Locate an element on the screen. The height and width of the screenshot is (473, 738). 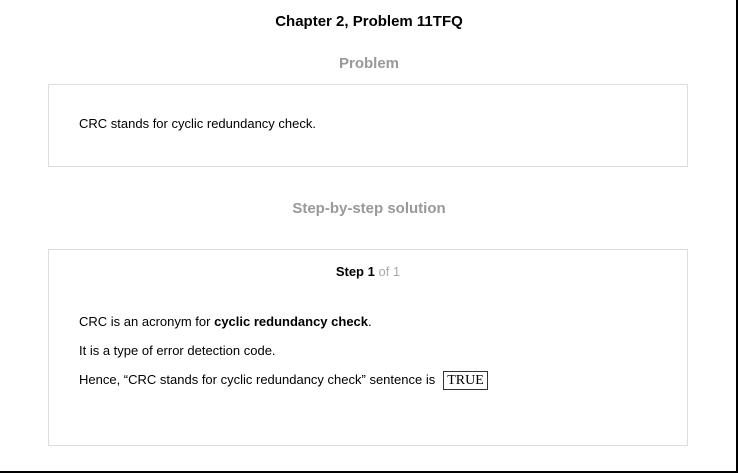
page-title: Chapter 2, Problem 11TFQ is located at coordinates (369, 21).